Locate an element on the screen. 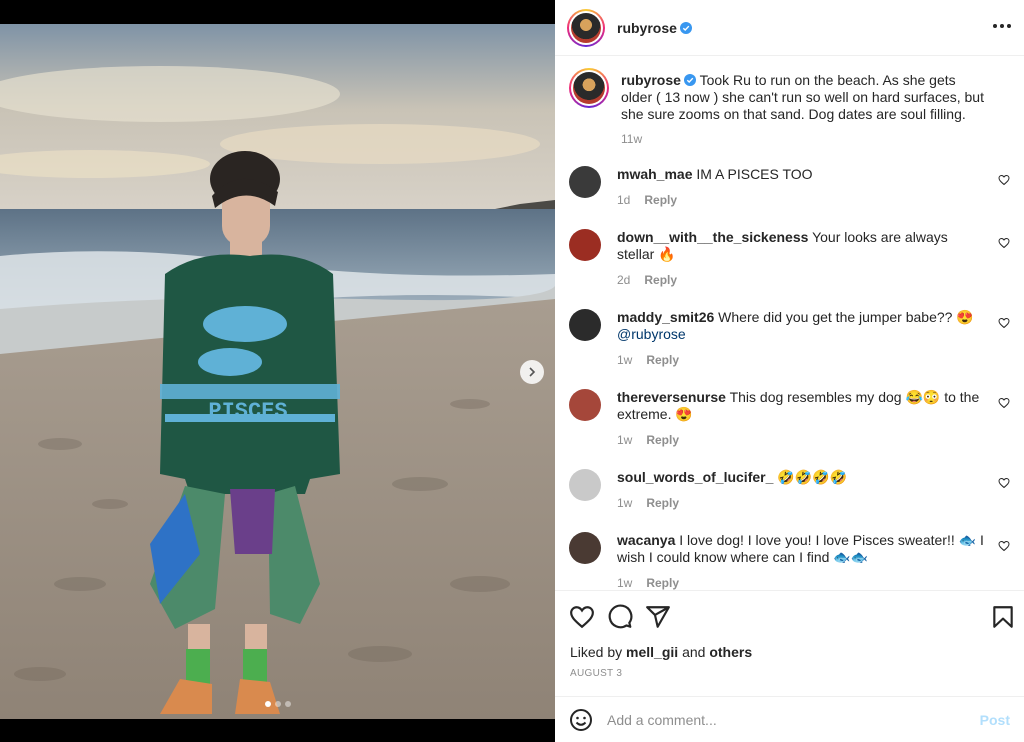 The height and width of the screenshot is (742, 1024). carousel-indicator is located at coordinates (277, 704).